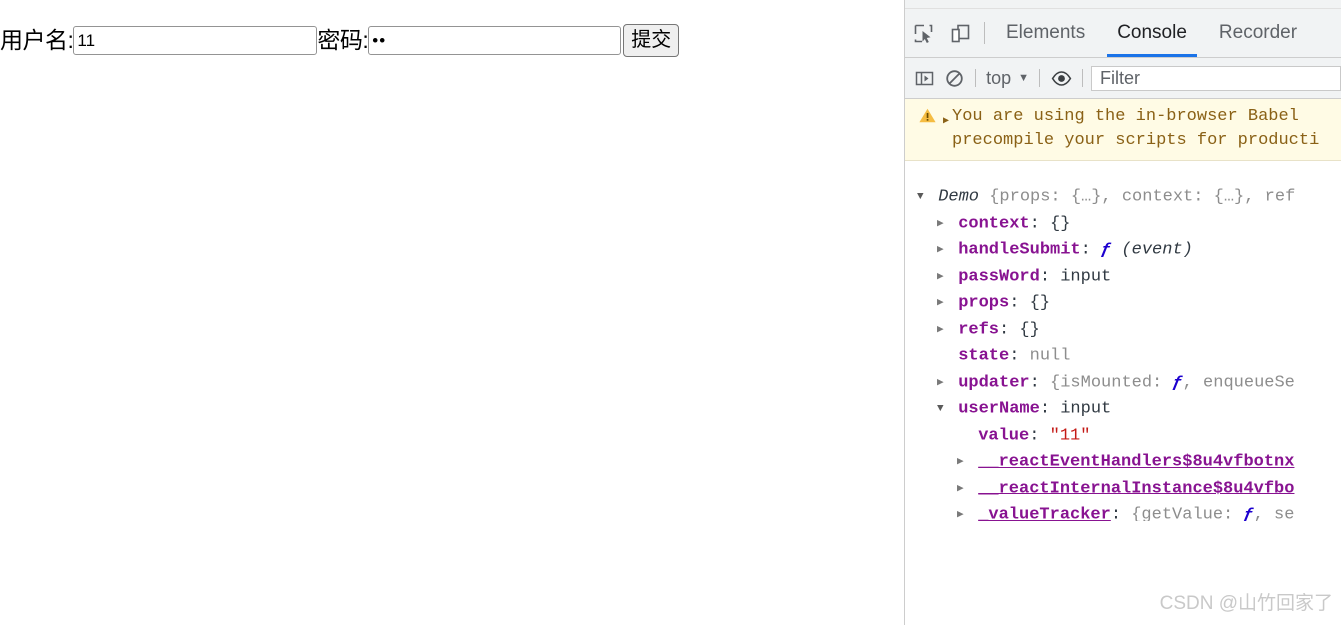 This screenshot has height=625, width=1341. I want to click on console-tree-row: ▶ __reactInternalInstance$8u4vfbo, so click(1123, 489).